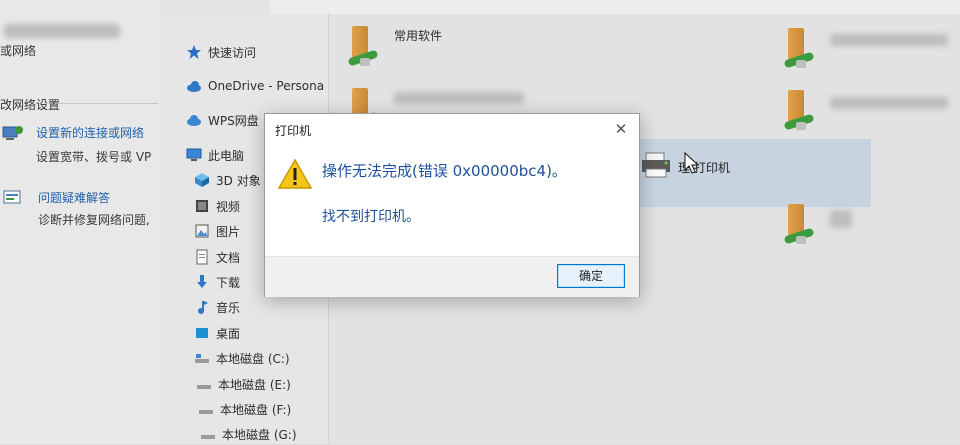  I want to click on printer-item-selected: 理 打印机, so click(750, 173).